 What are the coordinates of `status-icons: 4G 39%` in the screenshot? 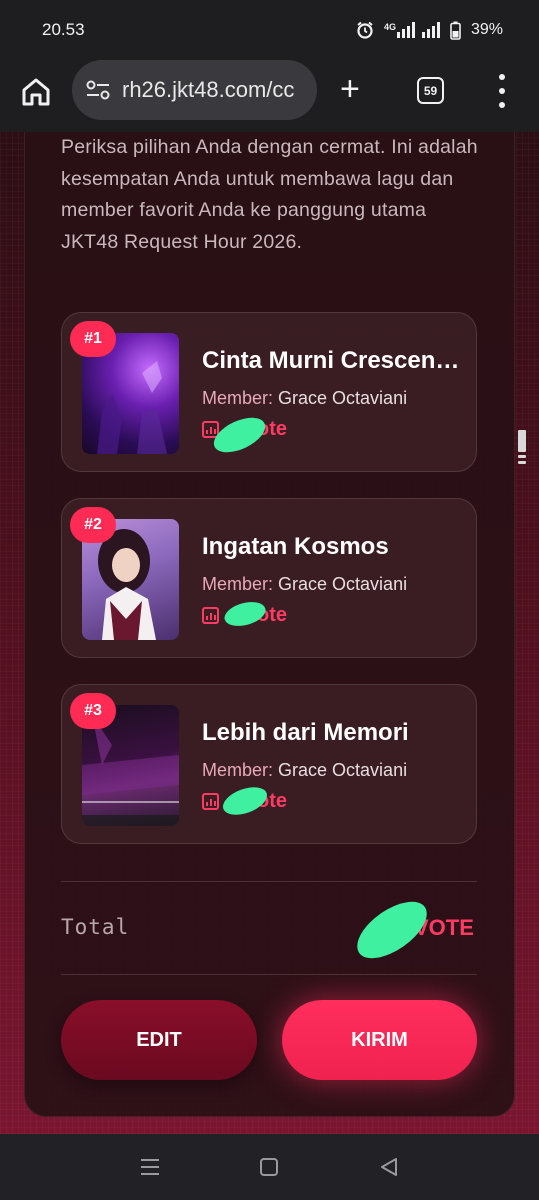 It's located at (429, 30).